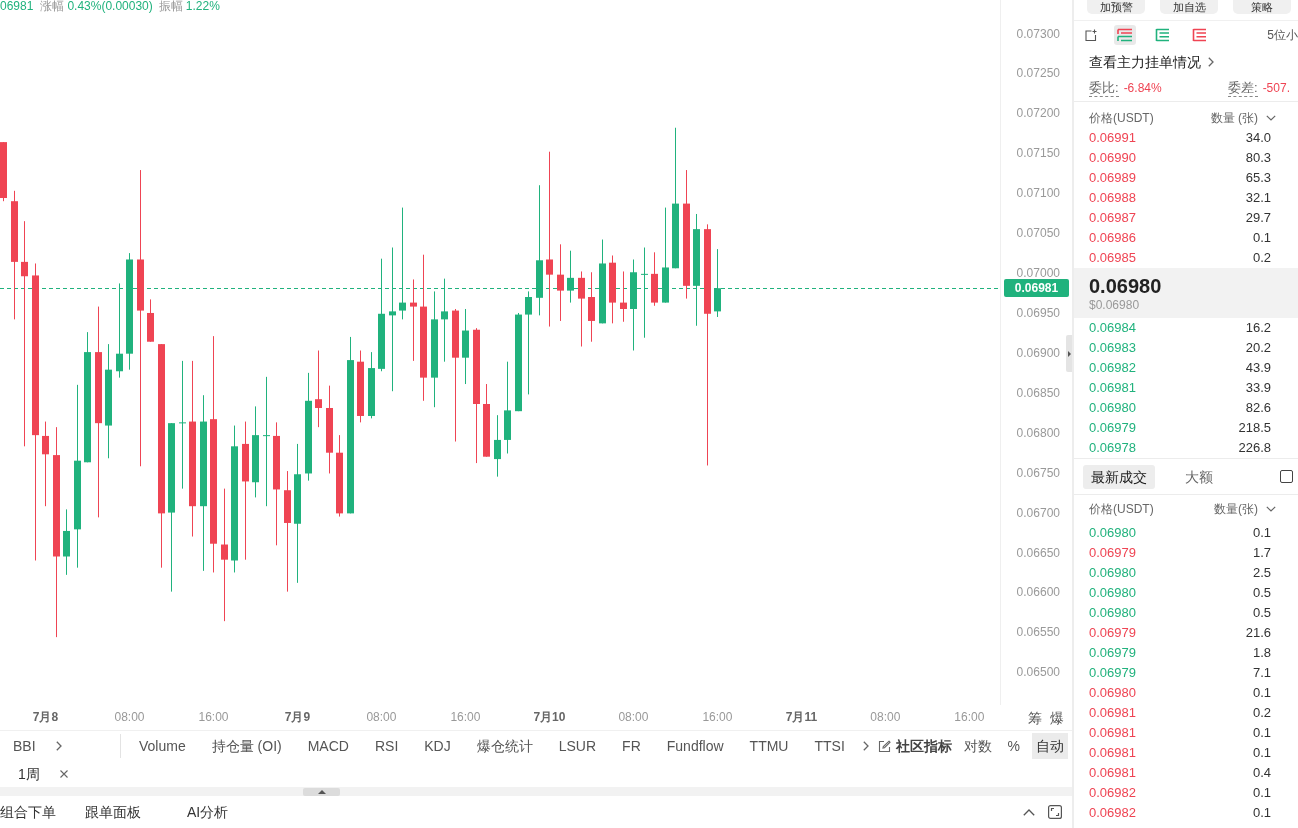  Describe the element at coordinates (437, 746) in the screenshot. I see `indicator-tab: KDJ` at that location.